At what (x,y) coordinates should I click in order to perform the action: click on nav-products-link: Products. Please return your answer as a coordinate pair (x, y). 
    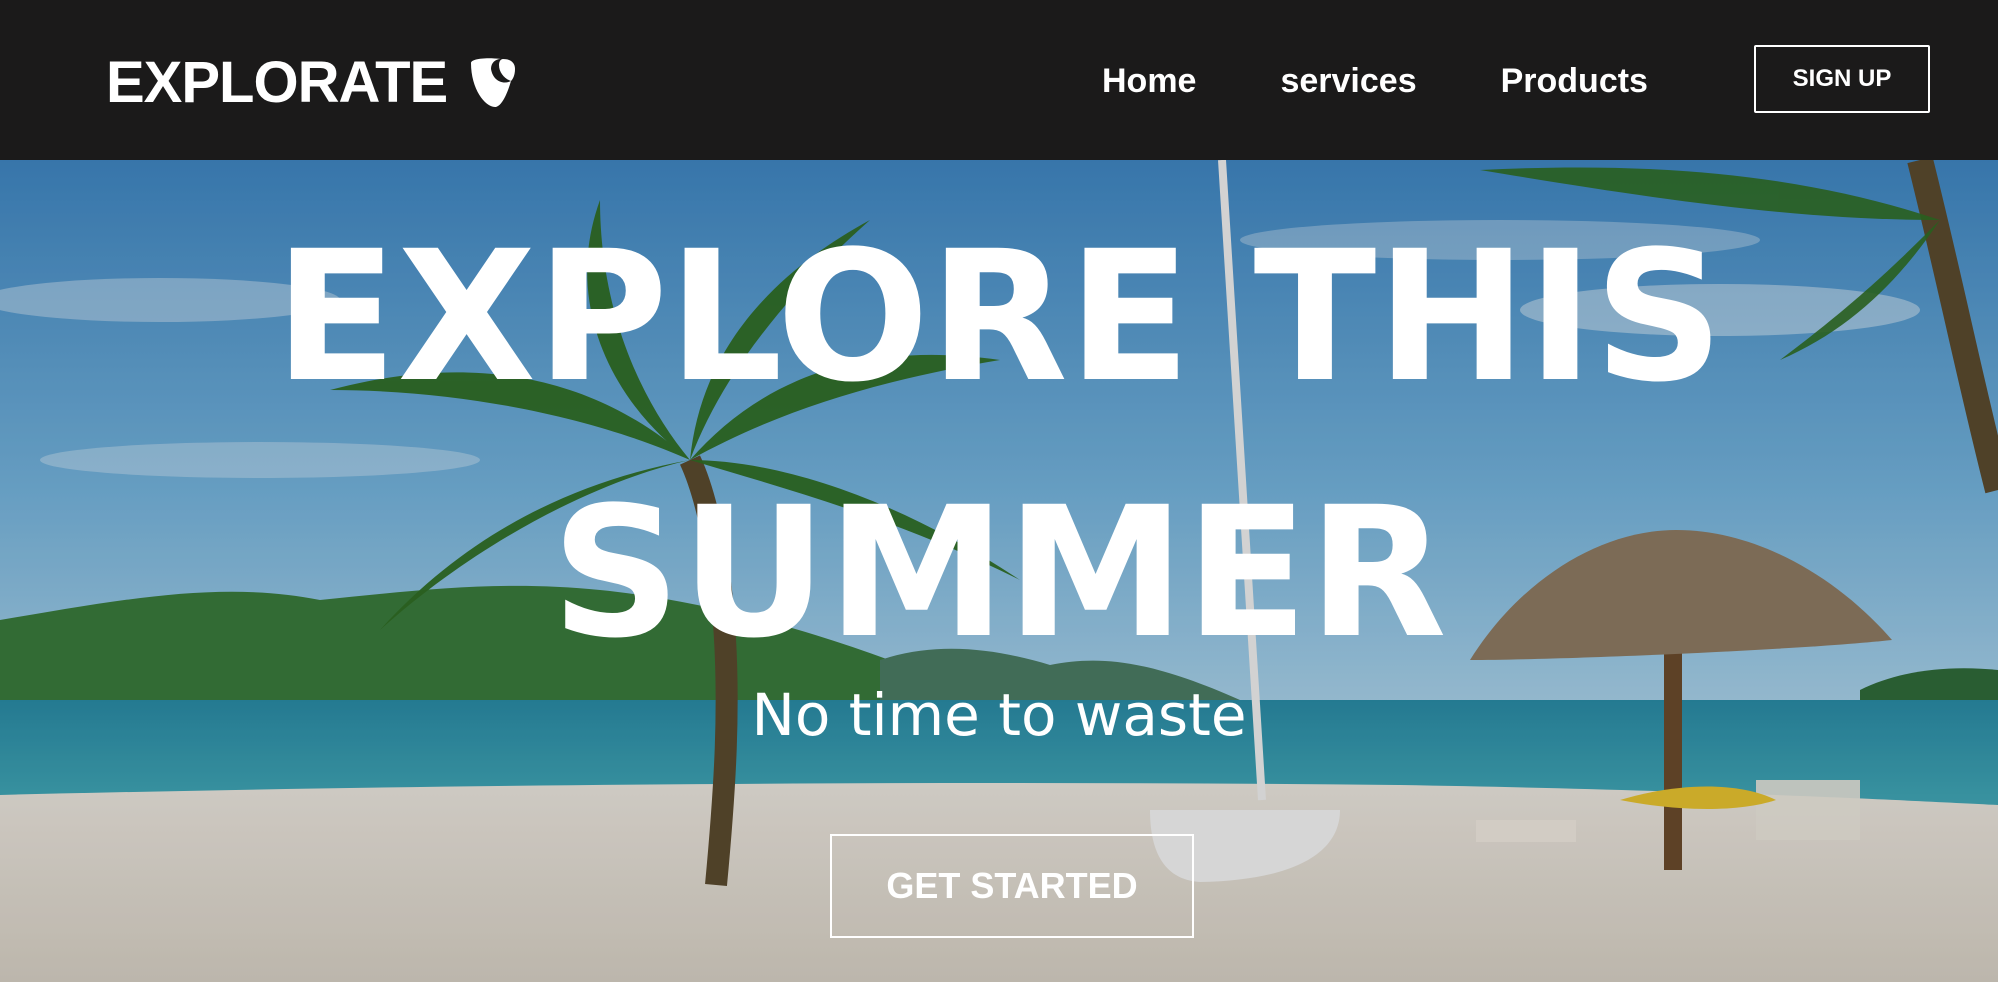
    Looking at the image, I should click on (1574, 81).